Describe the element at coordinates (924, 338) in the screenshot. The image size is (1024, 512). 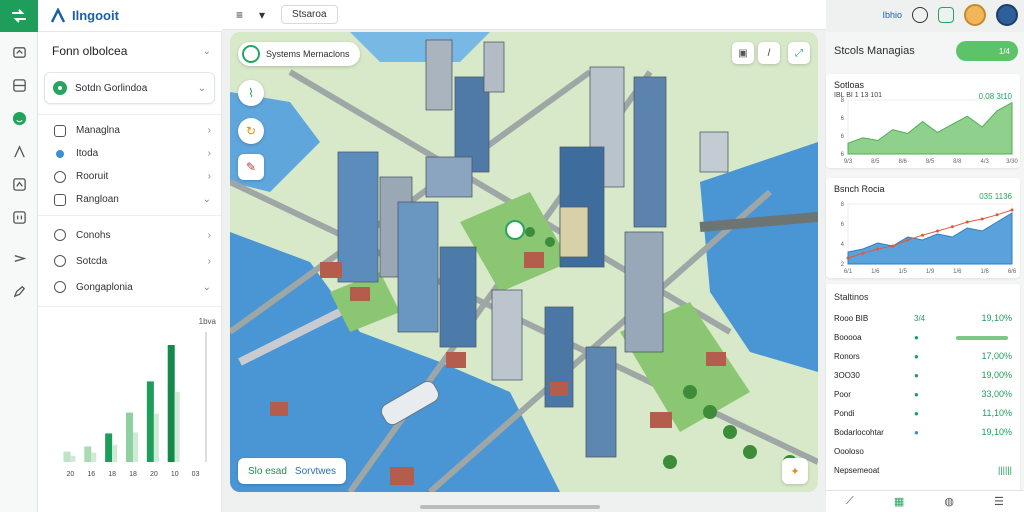
I see `stats-row: Booooa ●` at that location.